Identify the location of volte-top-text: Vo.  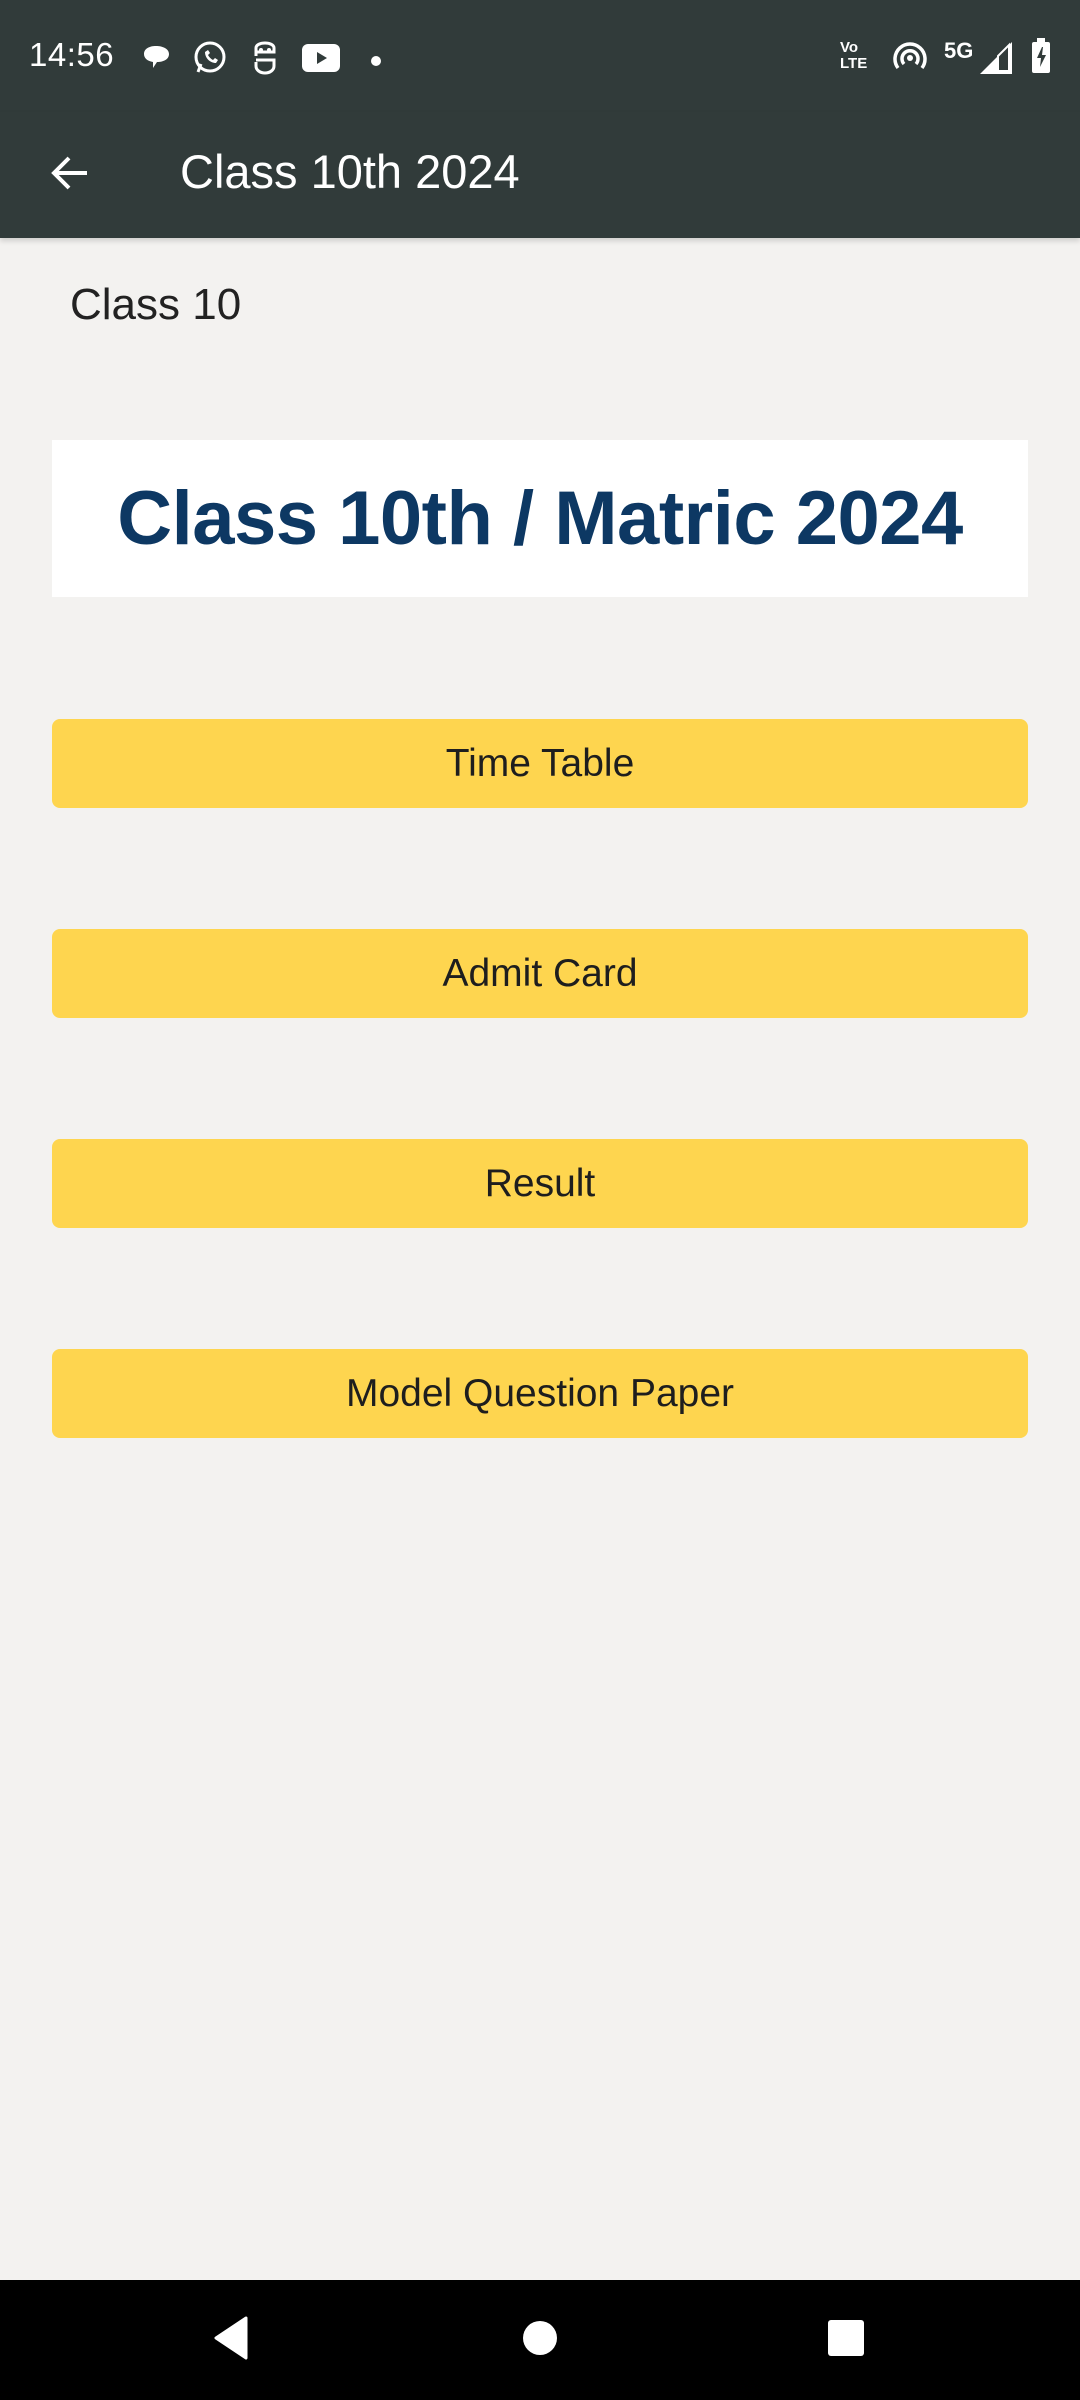
(849, 47).